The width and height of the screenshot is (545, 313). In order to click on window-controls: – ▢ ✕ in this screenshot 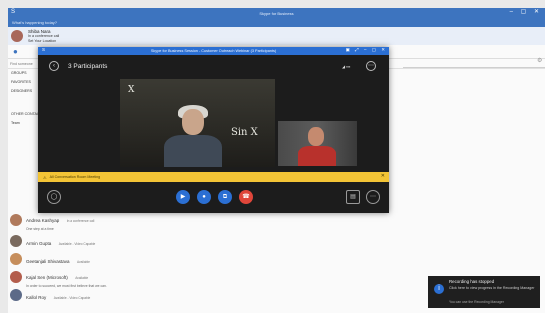, I will do `click(526, 11)`.